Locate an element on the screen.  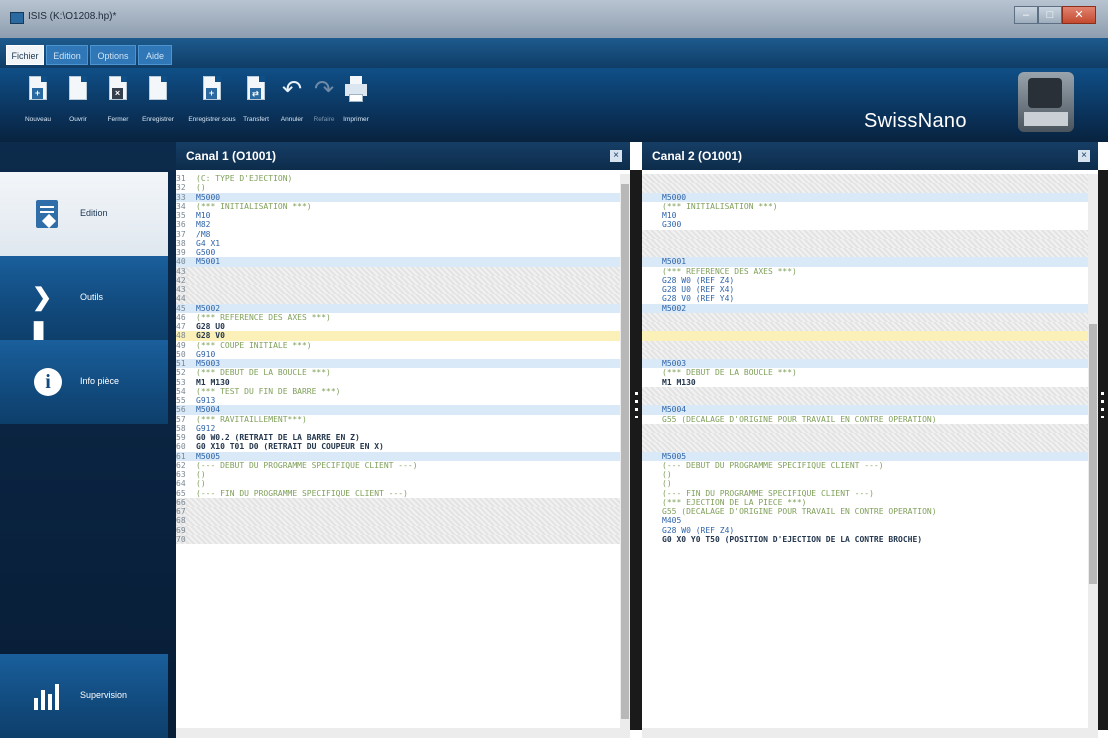
code-line: 39 G500 is located at coordinates (398, 252).